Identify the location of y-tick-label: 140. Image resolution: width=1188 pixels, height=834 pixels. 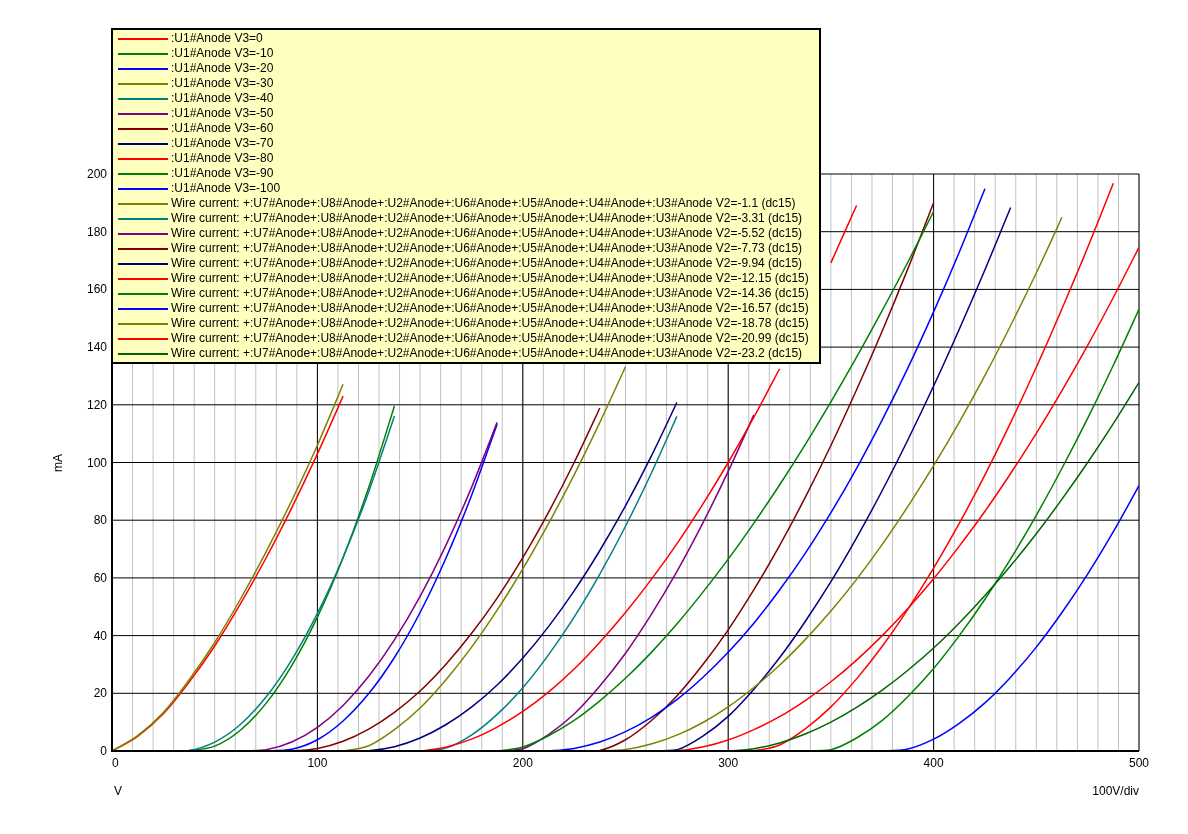
(96, 347).